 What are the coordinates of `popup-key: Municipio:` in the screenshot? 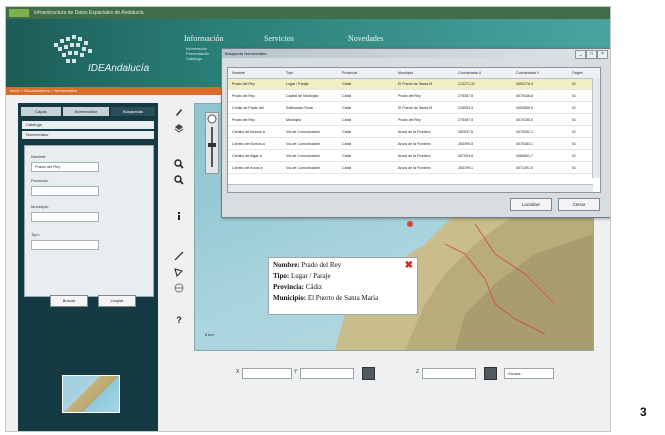 It's located at (290, 298).